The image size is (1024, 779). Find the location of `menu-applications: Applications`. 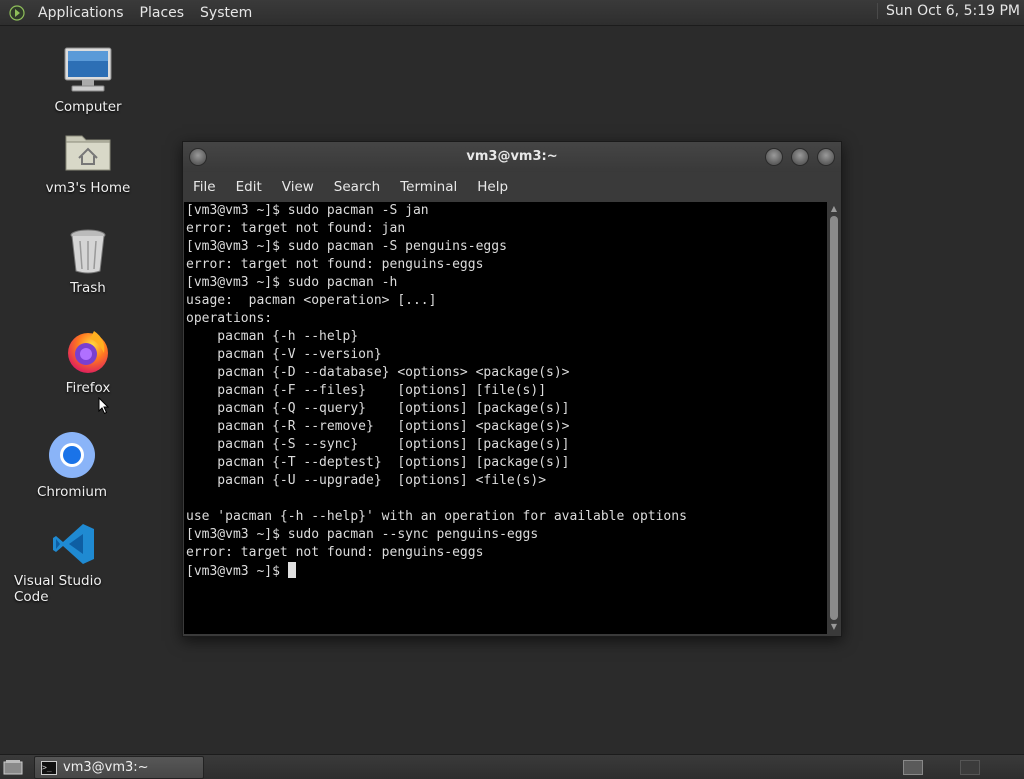

menu-applications: Applications is located at coordinates (81, 13).